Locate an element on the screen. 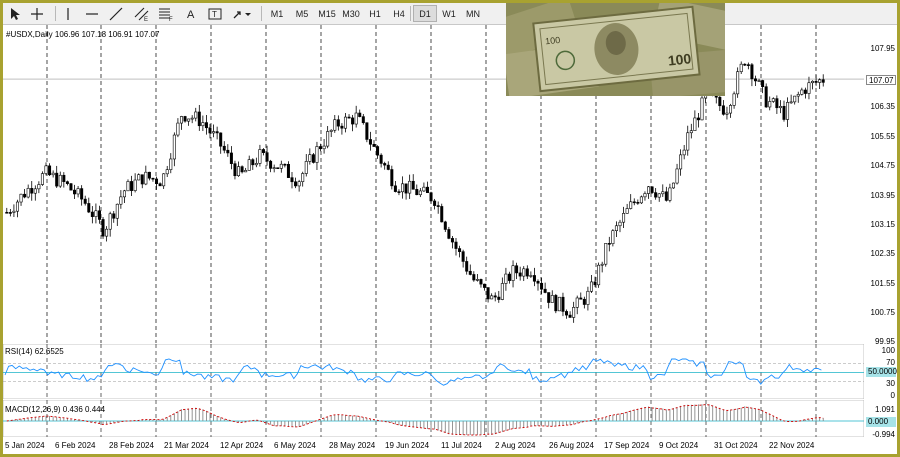 This screenshot has width=900, height=457. timeframe-m1-button: M1 is located at coordinates (277, 13).